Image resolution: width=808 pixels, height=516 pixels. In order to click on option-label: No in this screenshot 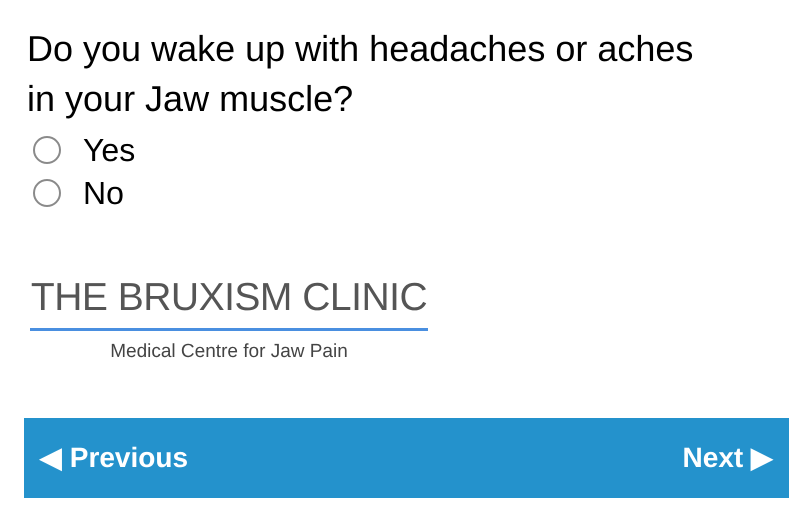, I will do `click(103, 193)`.